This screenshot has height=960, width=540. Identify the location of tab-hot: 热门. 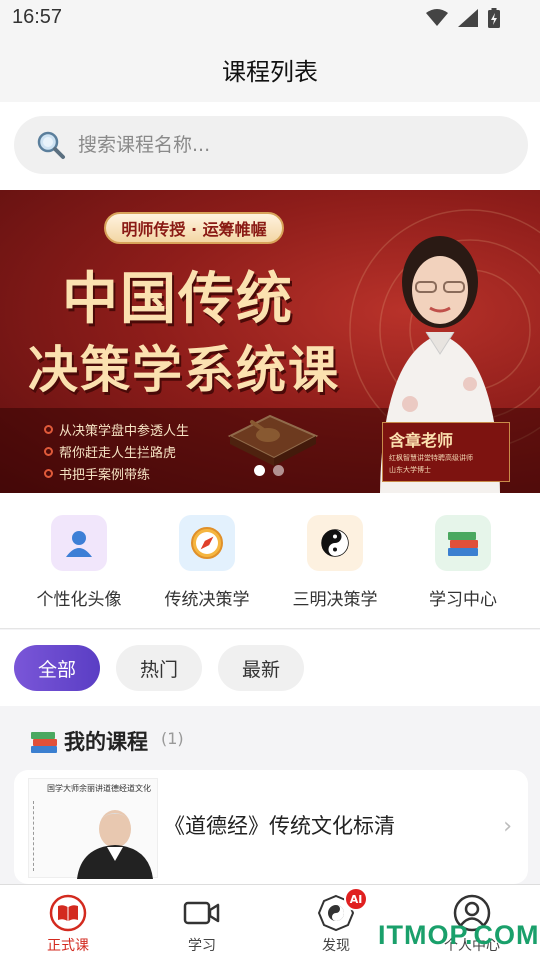
(159, 668).